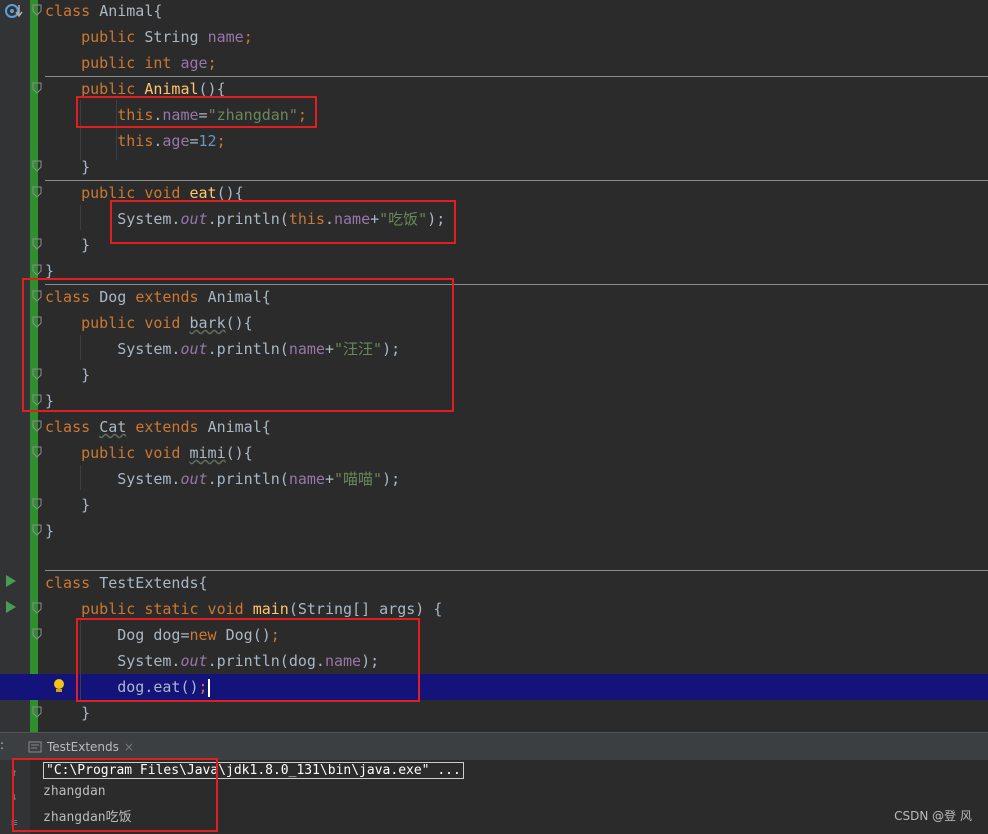  Describe the element at coordinates (81, 747) in the screenshot. I see `tab-run-config: TestExtends ×` at that location.